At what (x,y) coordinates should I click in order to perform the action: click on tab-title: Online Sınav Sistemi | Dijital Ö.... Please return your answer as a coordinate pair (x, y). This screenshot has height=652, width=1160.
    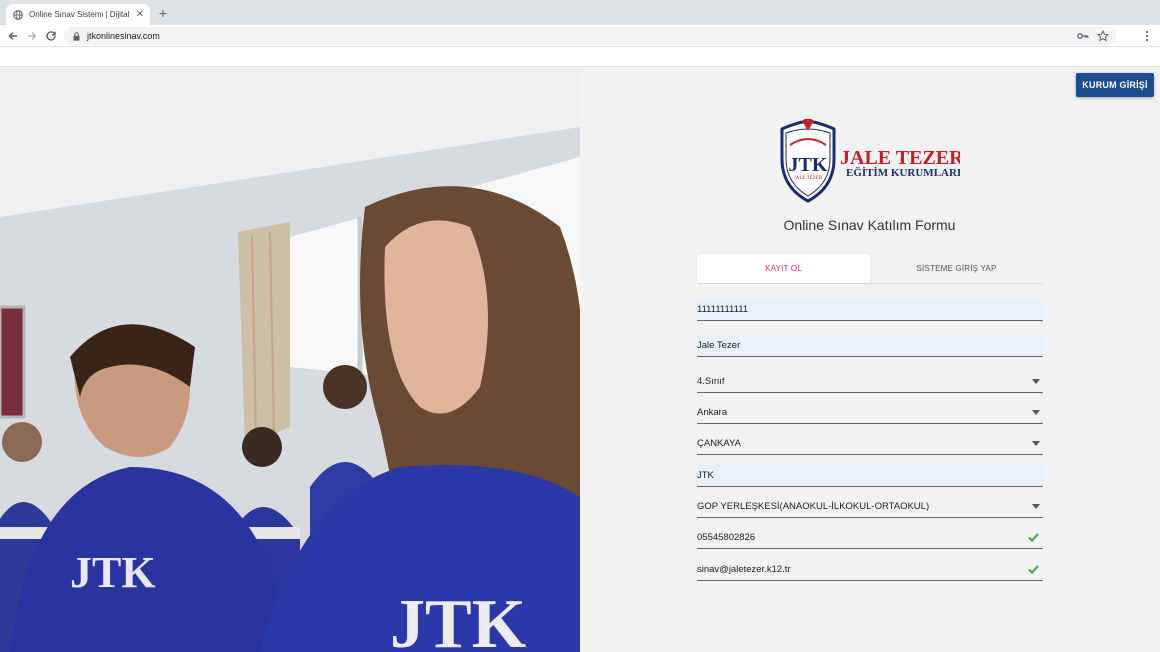
    Looking at the image, I should click on (80, 14).